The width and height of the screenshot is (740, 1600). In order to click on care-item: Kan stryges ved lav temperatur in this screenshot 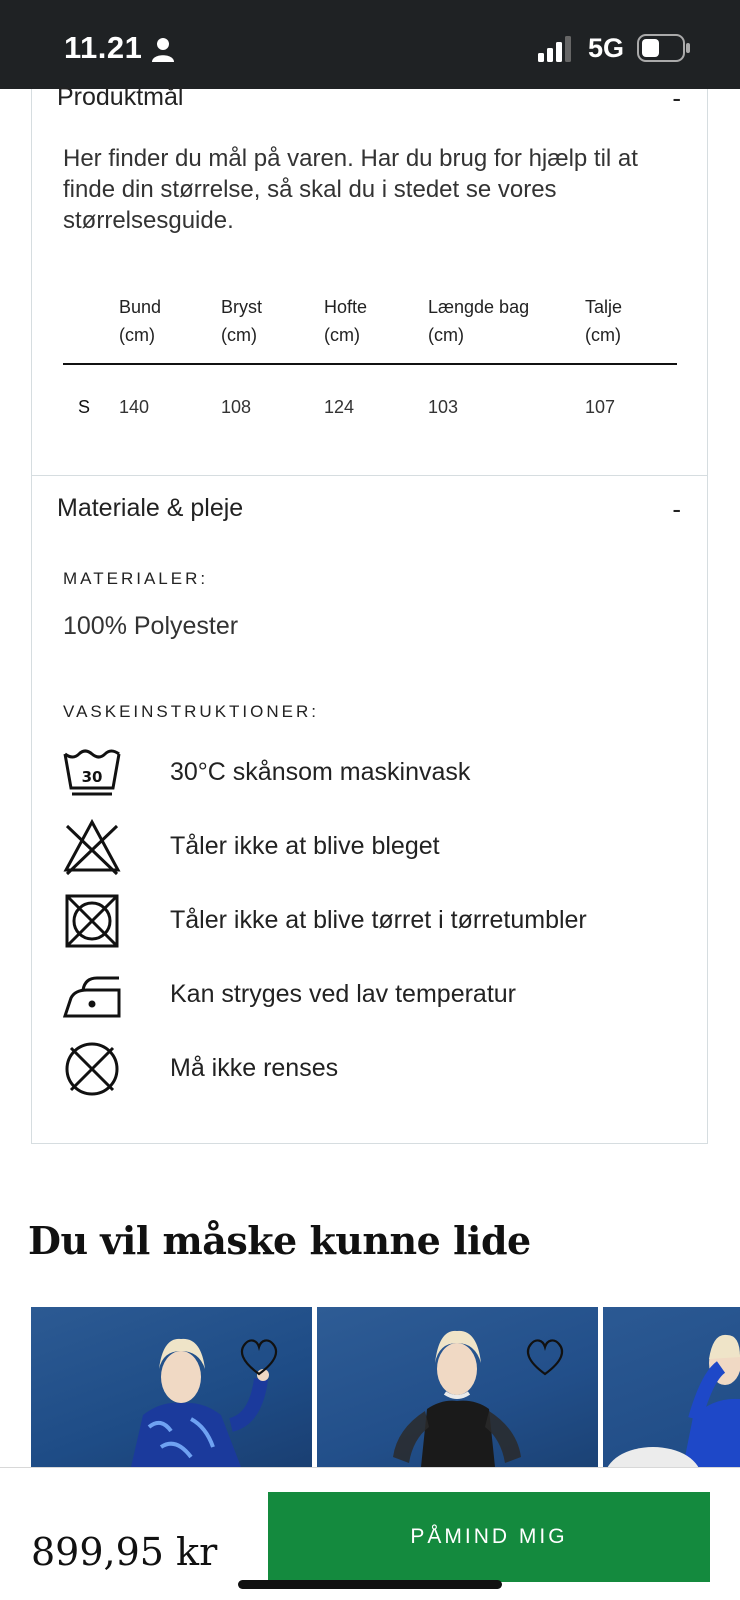, I will do `click(373, 997)`.